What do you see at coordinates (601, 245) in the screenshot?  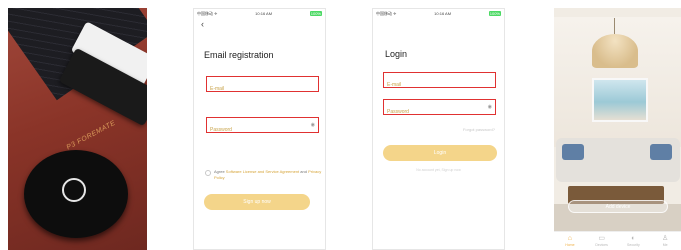 I see `tab-devices-label: Devices` at bounding box center [601, 245].